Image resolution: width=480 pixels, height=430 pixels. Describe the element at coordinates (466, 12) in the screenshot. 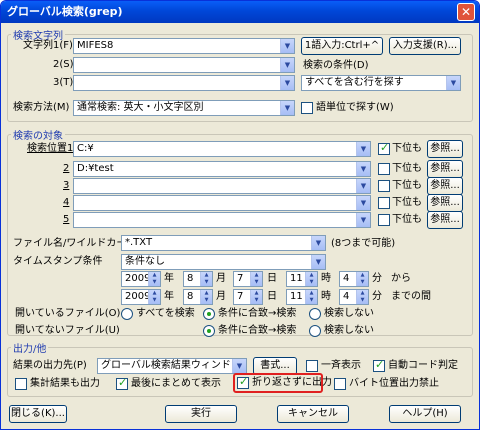

I see `close-icon: ✕` at that location.